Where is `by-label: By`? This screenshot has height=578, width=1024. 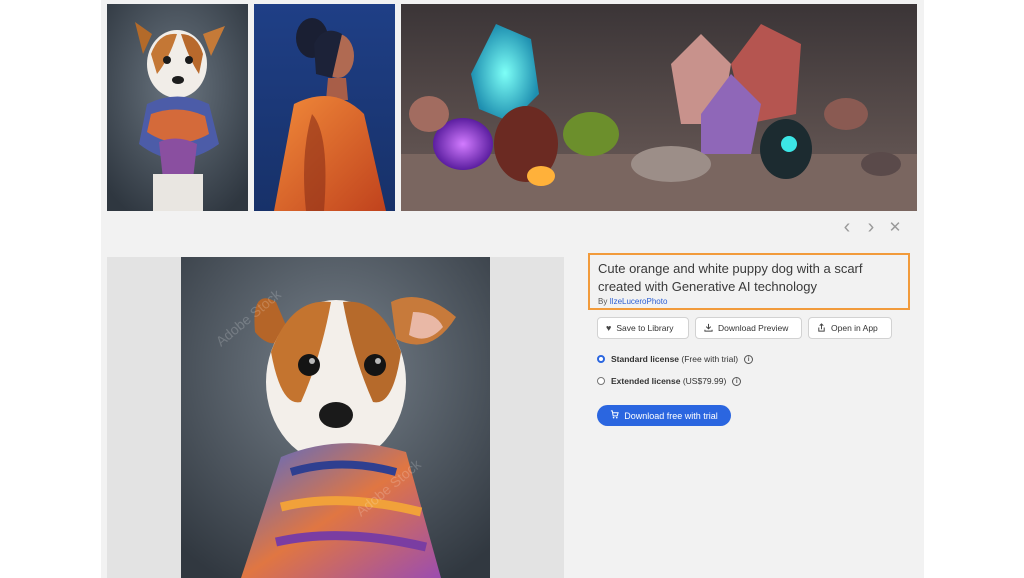
by-label: By is located at coordinates (603, 301).